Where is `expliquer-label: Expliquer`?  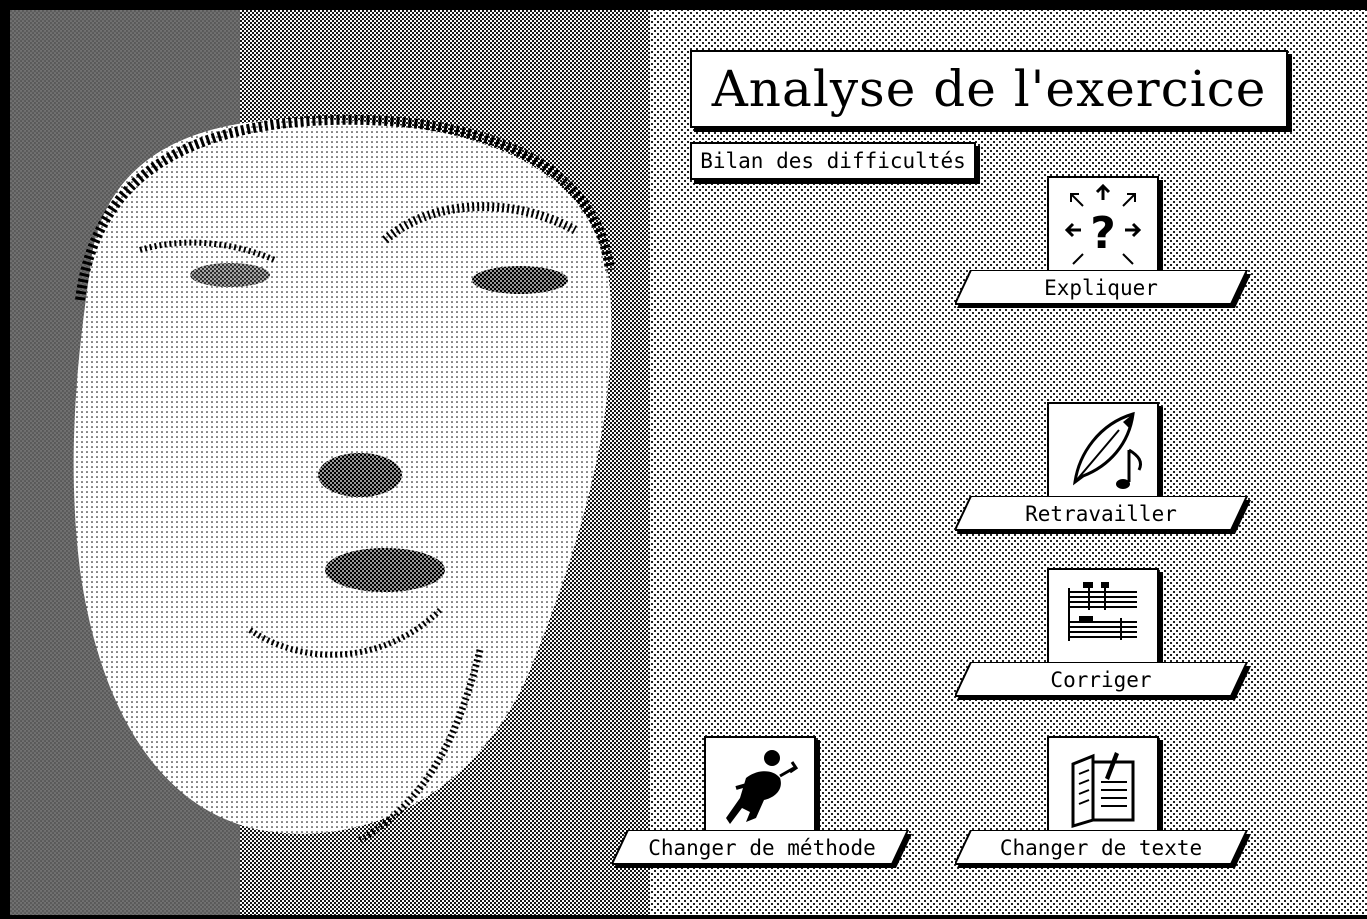
expliquer-label: Expliquer is located at coordinates (1101, 288).